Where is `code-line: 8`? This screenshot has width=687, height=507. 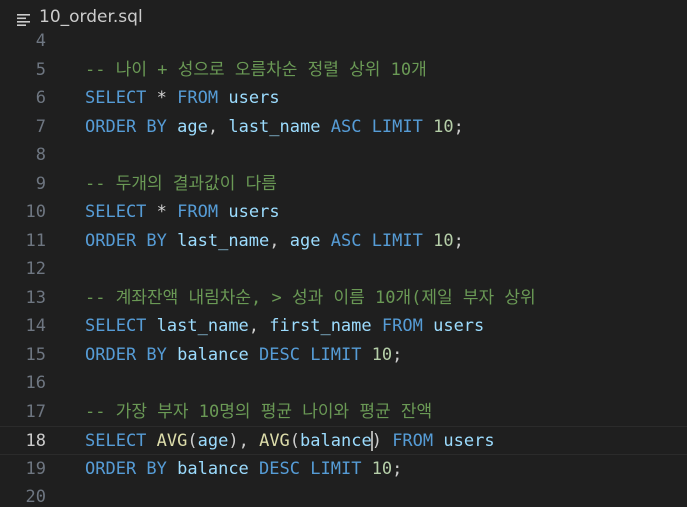 code-line: 8 is located at coordinates (343, 155).